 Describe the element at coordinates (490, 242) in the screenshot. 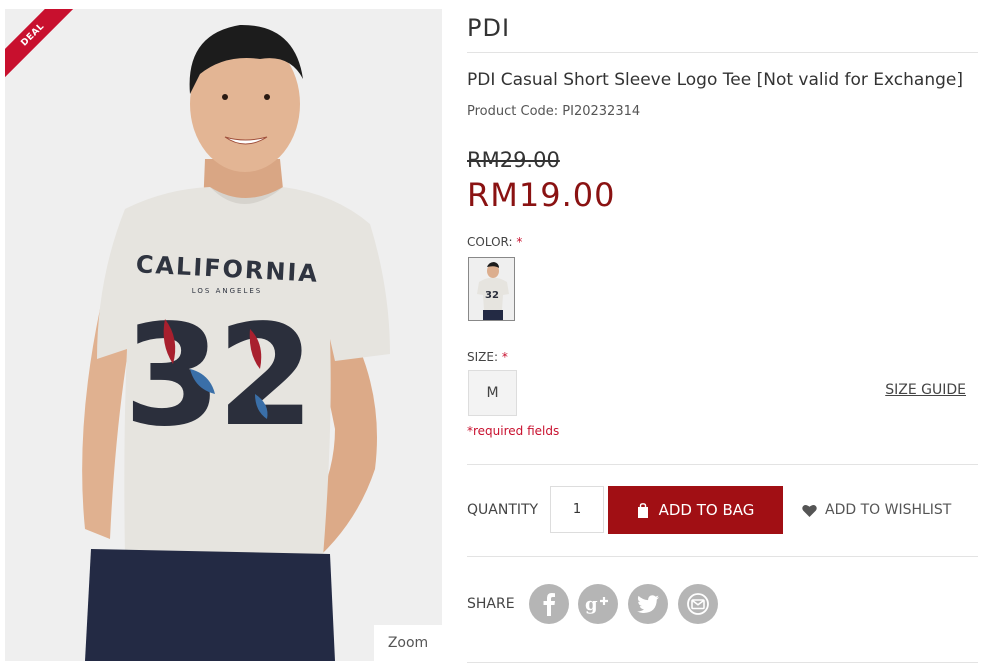

I see `color-label-text: COLOR:` at that location.